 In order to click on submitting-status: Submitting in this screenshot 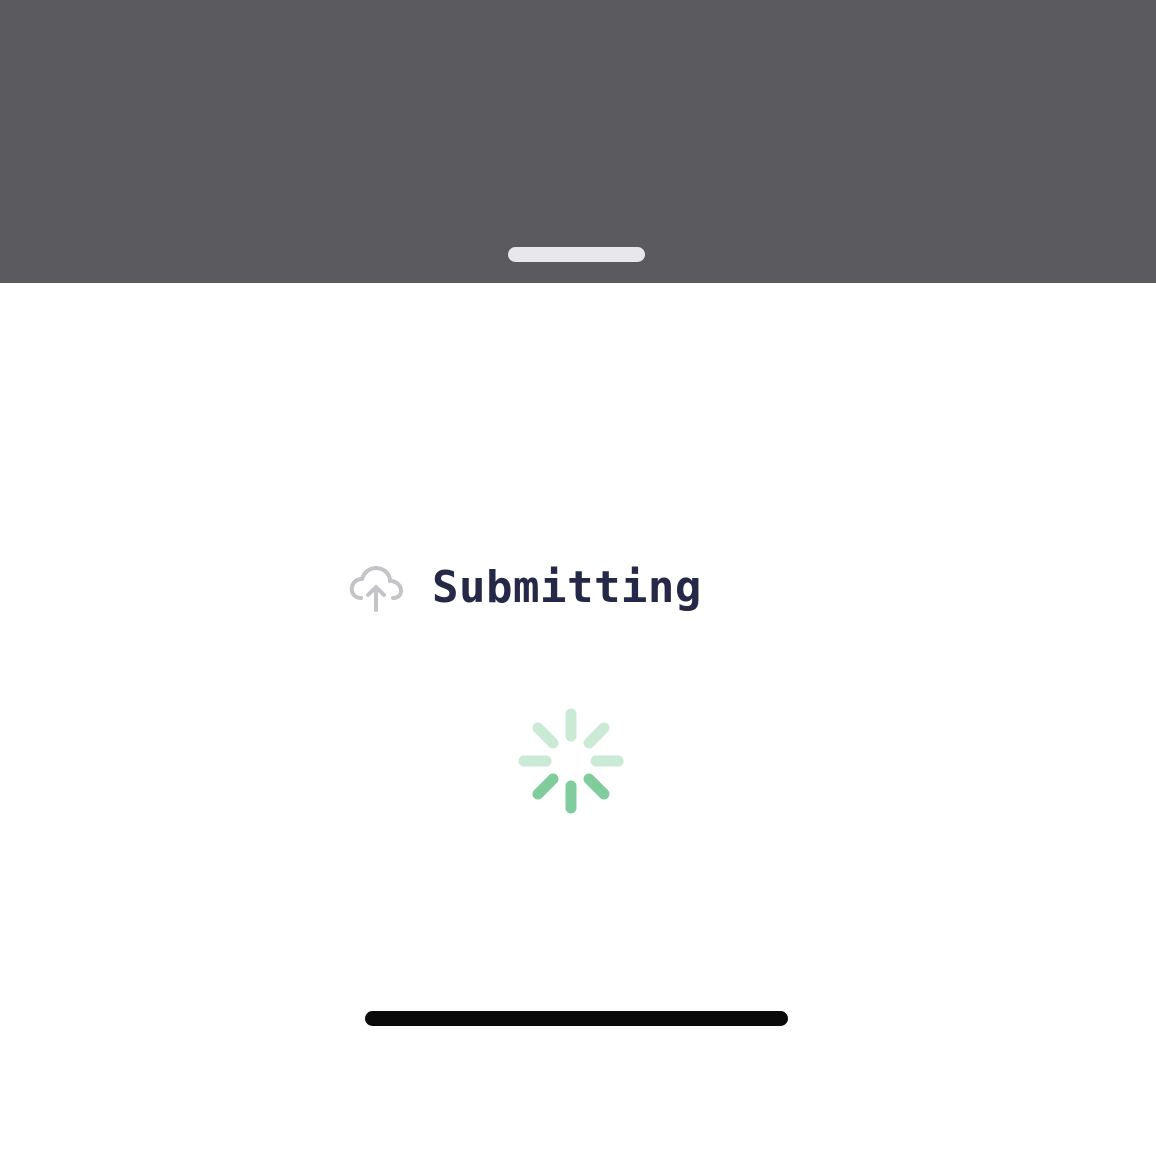, I will do `click(525, 588)`.